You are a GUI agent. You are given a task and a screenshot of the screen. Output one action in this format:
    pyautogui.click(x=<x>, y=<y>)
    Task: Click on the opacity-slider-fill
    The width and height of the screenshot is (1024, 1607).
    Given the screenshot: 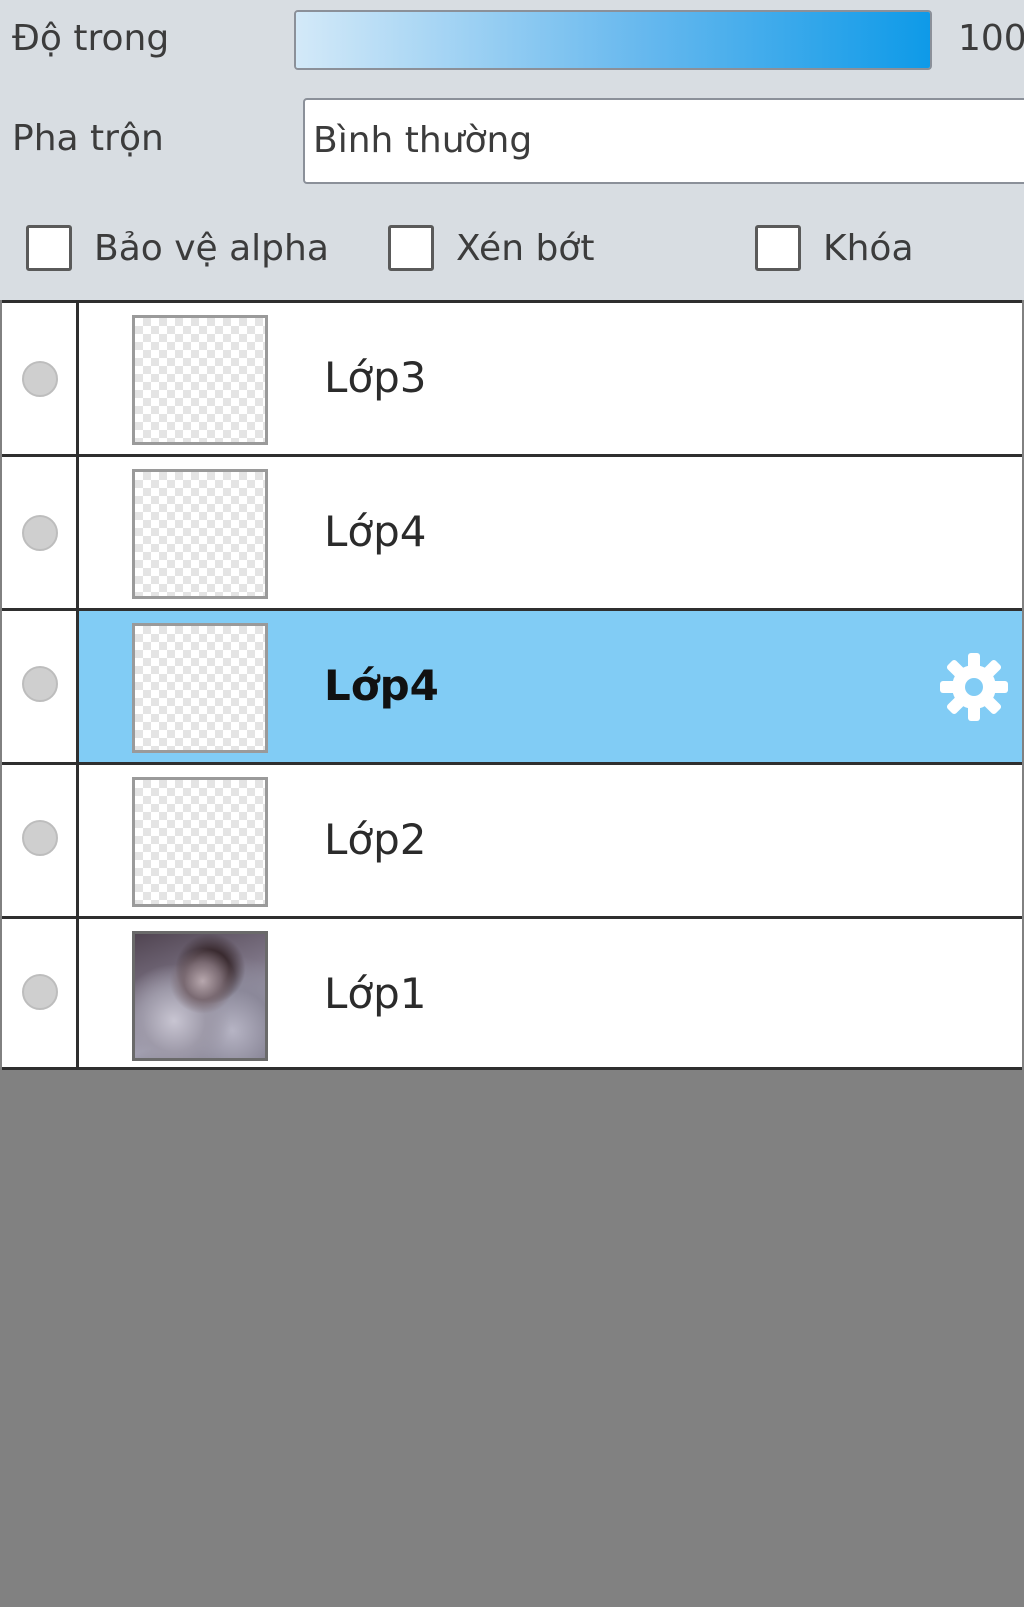 What is the action you would take?
    pyautogui.click(x=613, y=40)
    